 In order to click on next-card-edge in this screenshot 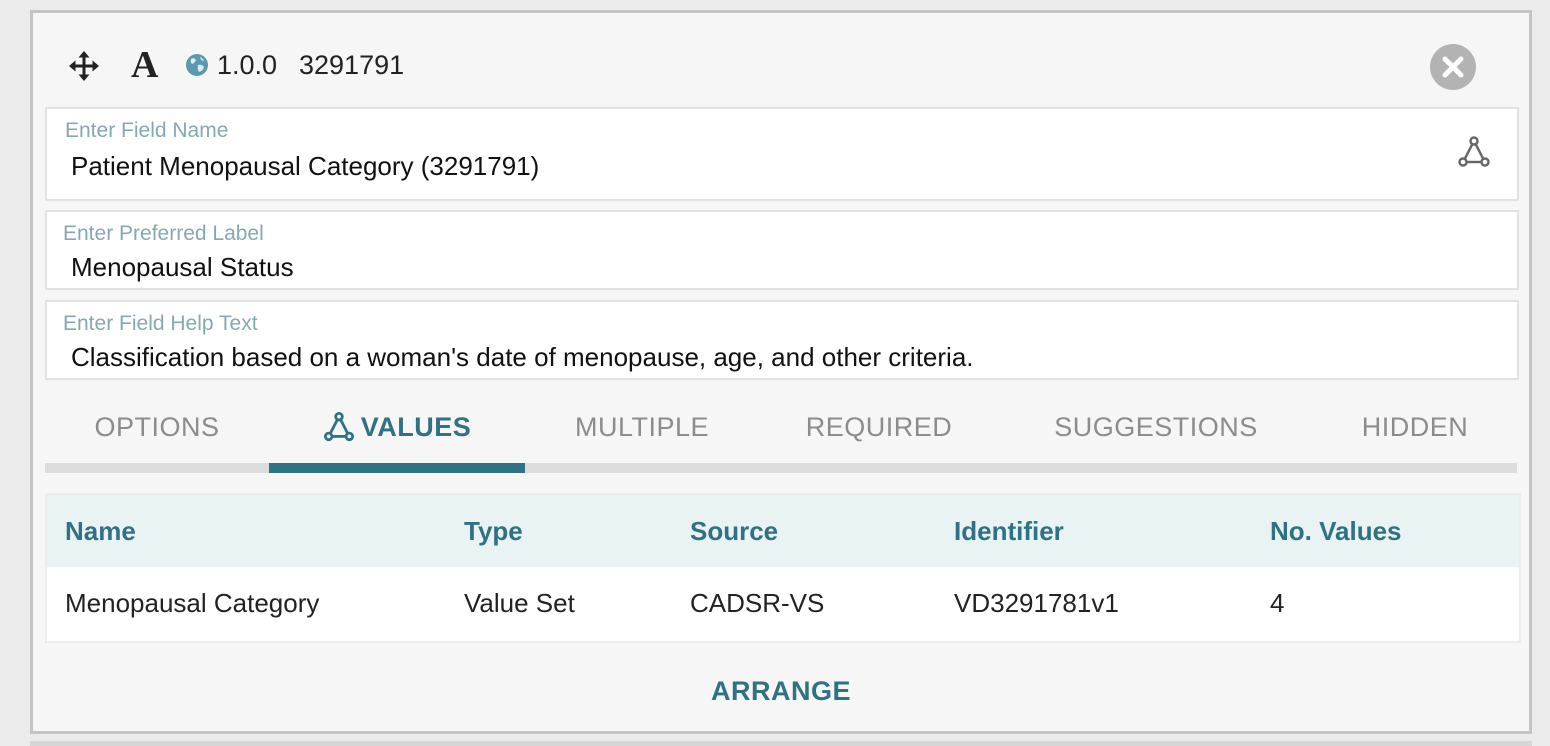, I will do `click(781, 743)`.